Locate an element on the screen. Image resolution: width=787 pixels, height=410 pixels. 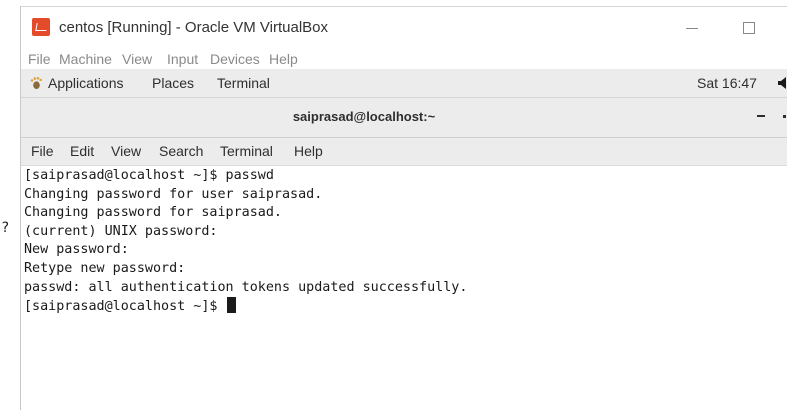
terminal-menu-help: Help is located at coordinates (308, 151).